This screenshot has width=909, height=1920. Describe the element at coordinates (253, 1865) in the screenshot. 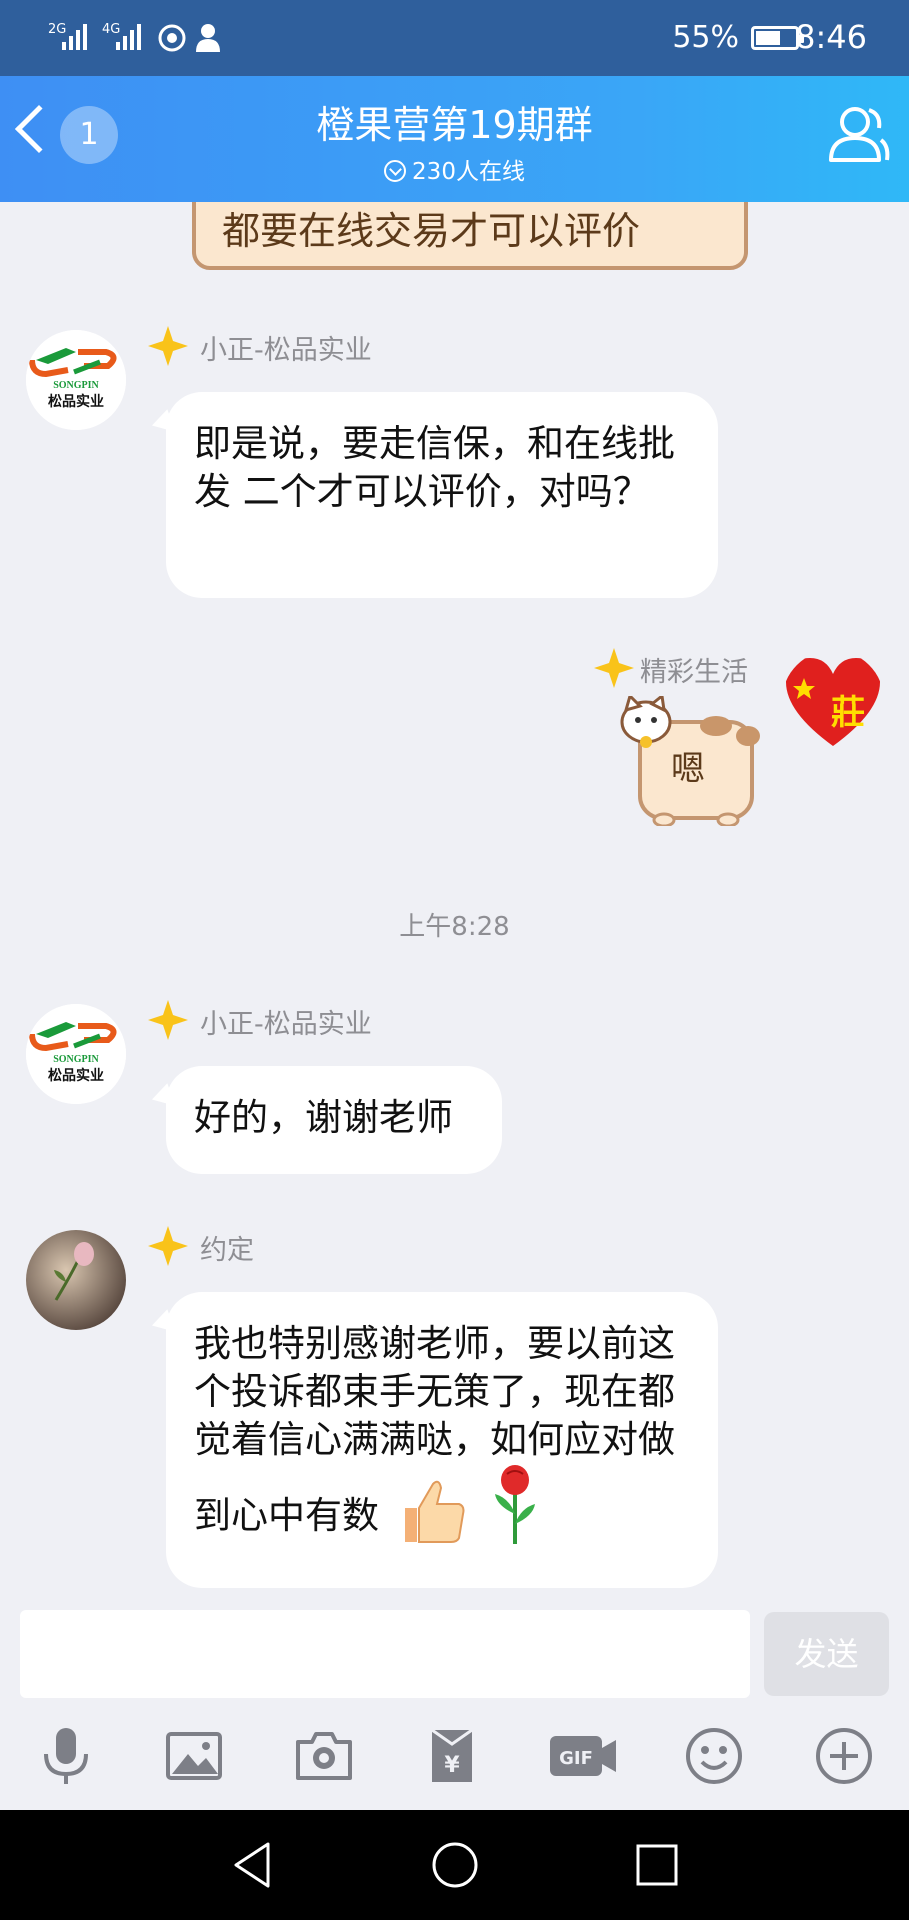

I see `nav-back-icon` at that location.